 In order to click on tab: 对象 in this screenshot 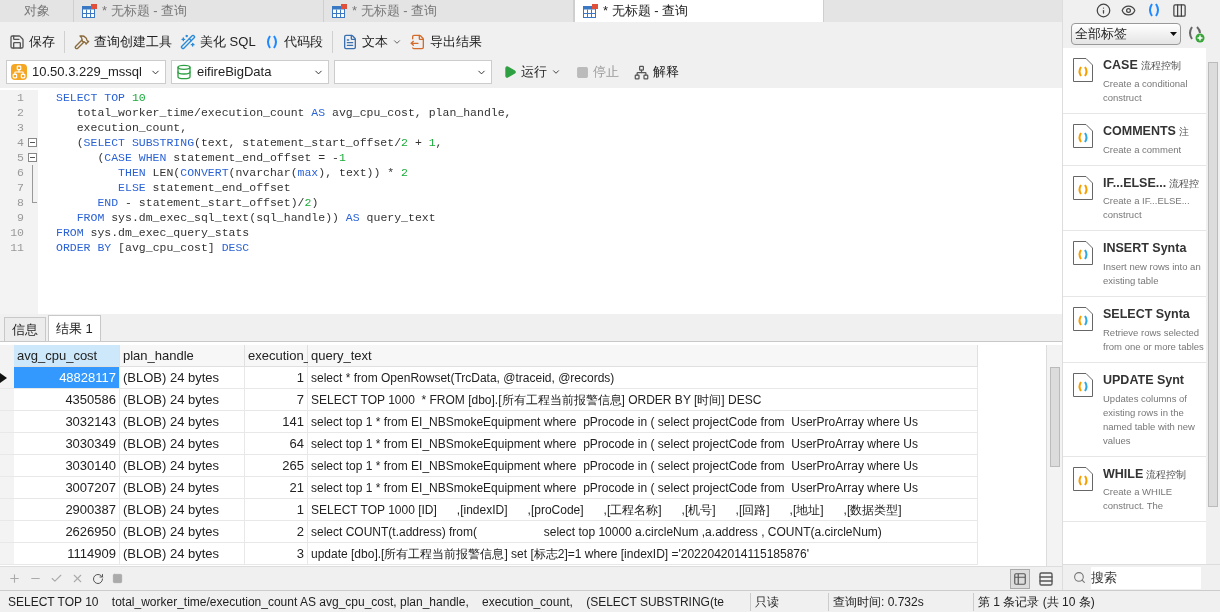, I will do `click(37, 11)`.